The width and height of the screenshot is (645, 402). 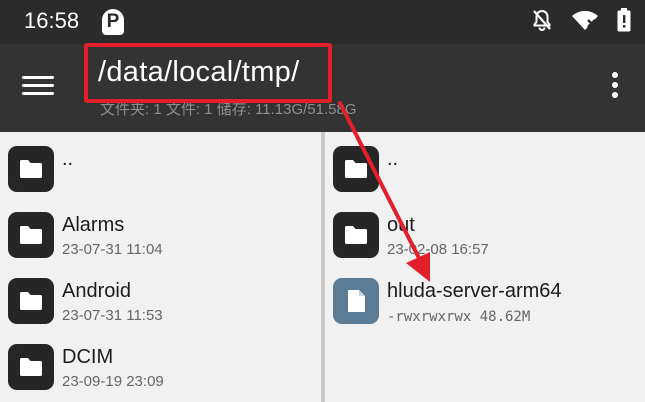 I want to click on list-item: out 23-02-08 16:57, so click(x=485, y=241).